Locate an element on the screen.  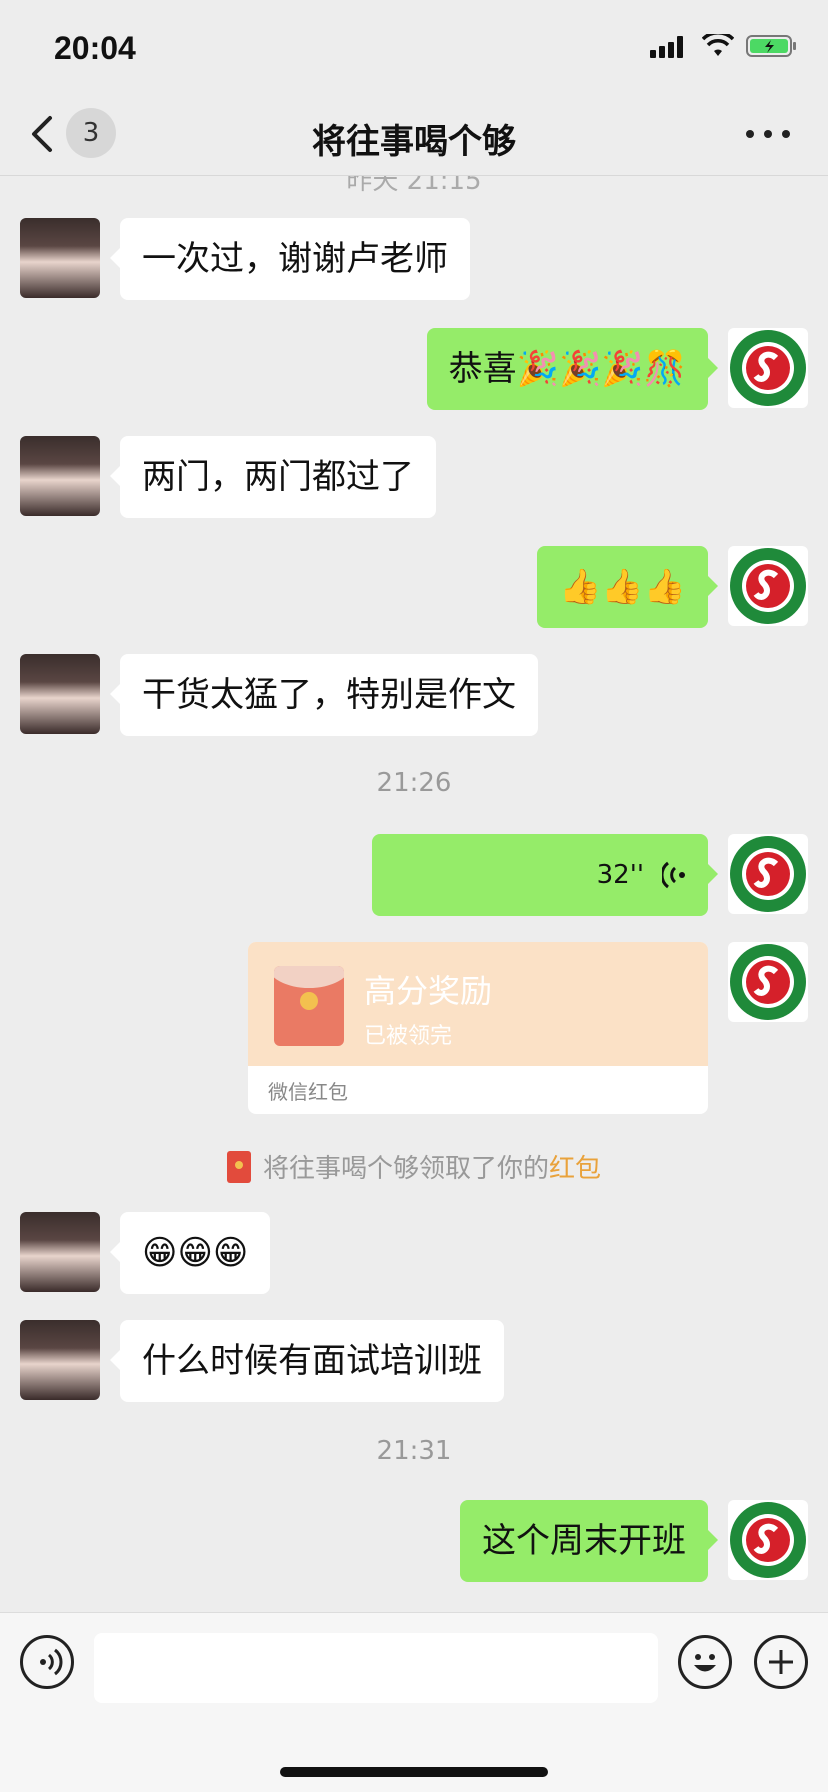
emoji-button is located at coordinates (705, 1662).